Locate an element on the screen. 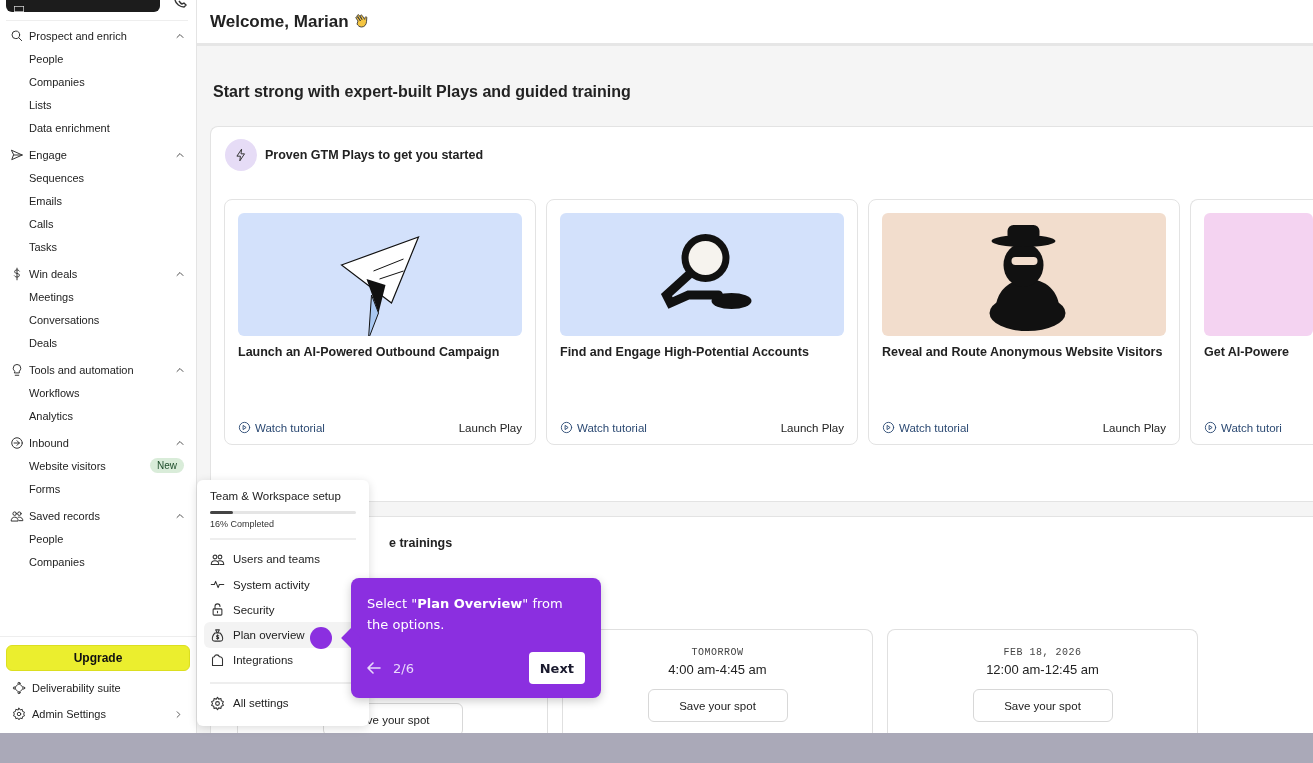 The image size is (1313, 763). lightbulb-icon is located at coordinates (17, 369).